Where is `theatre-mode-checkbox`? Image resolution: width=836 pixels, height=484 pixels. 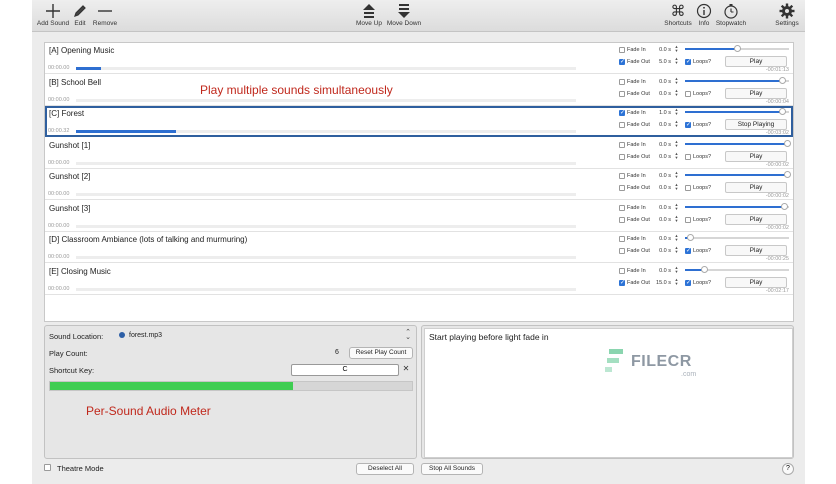
theatre-mode-checkbox is located at coordinates (47, 467).